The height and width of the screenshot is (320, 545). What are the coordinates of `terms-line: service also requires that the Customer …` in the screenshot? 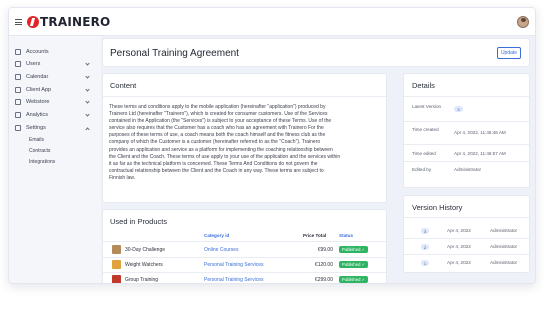 It's located at (216, 128).